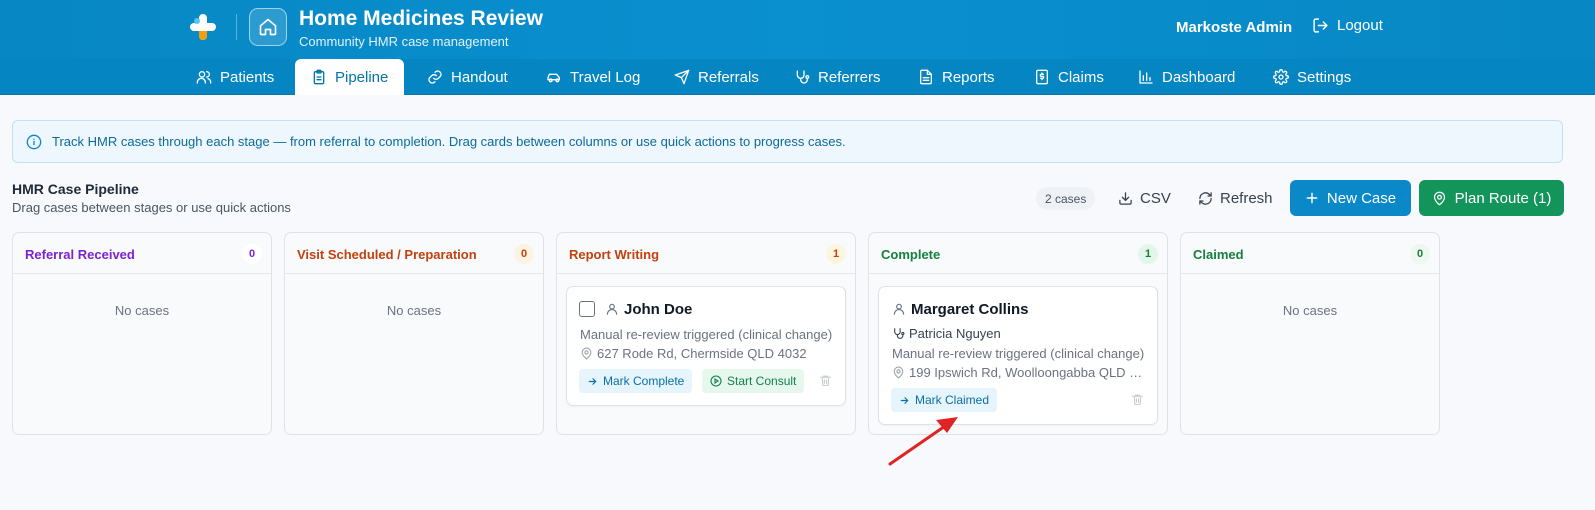 This screenshot has height=510, width=1595. What do you see at coordinates (435, 77) in the screenshot?
I see `link-icon` at bounding box center [435, 77].